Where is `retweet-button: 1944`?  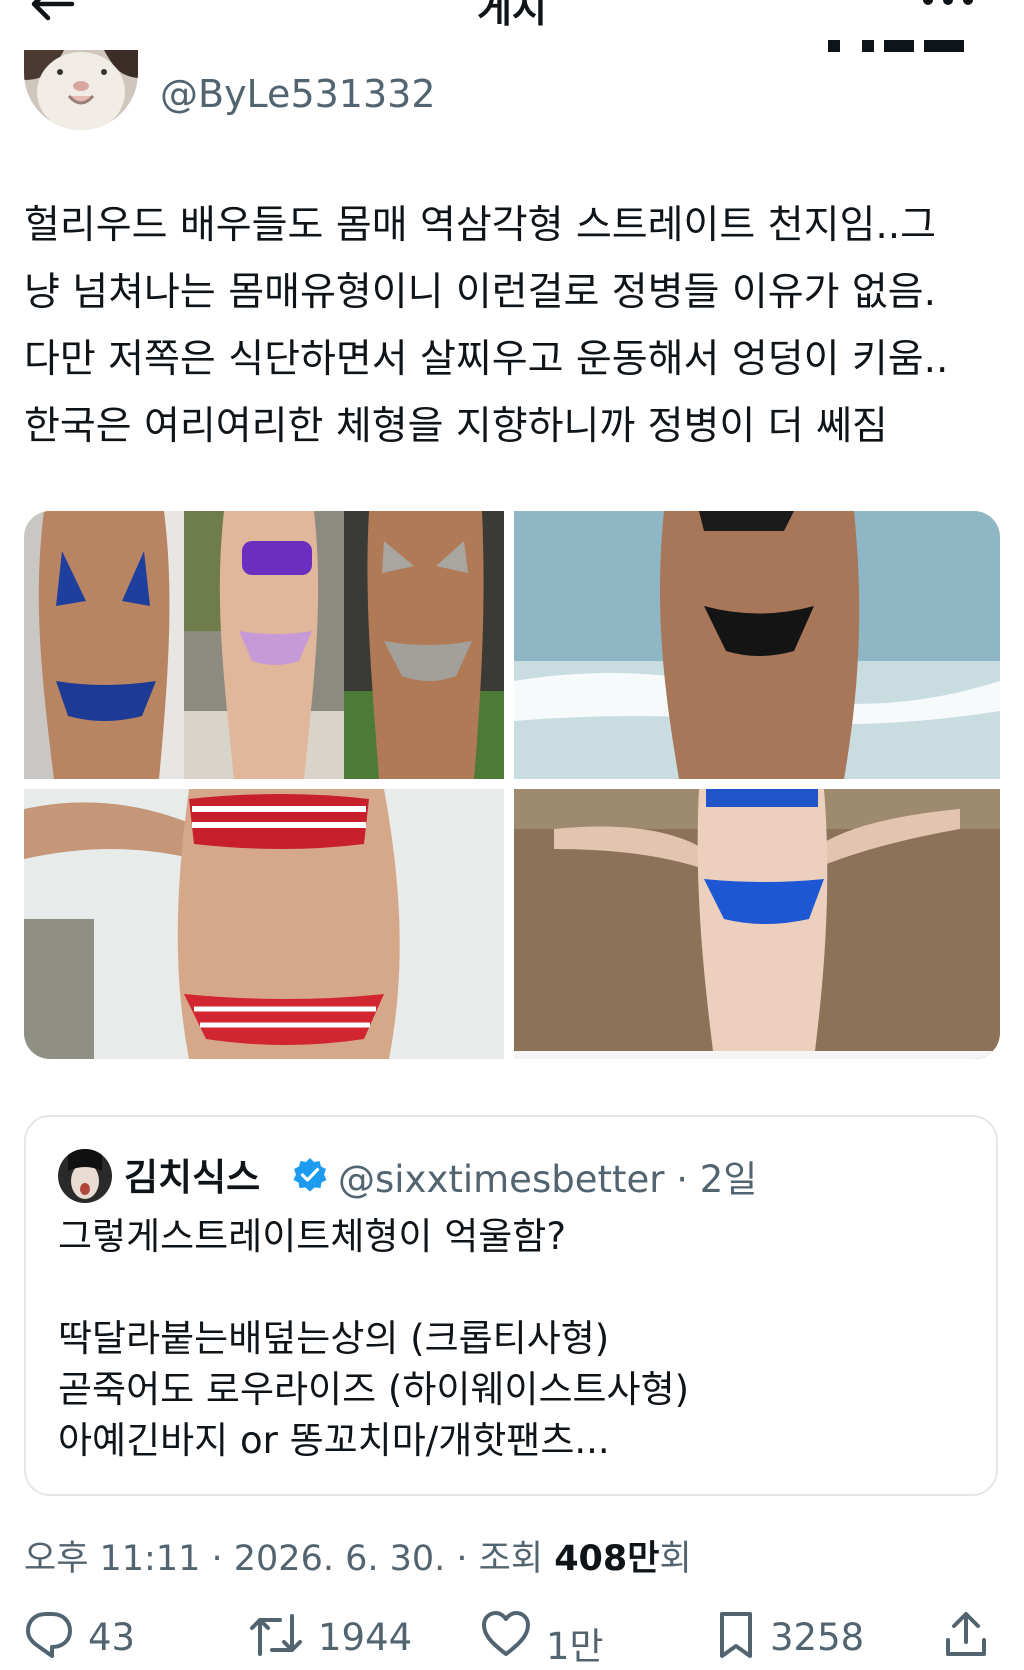
retweet-button: 1944 is located at coordinates (330, 1640).